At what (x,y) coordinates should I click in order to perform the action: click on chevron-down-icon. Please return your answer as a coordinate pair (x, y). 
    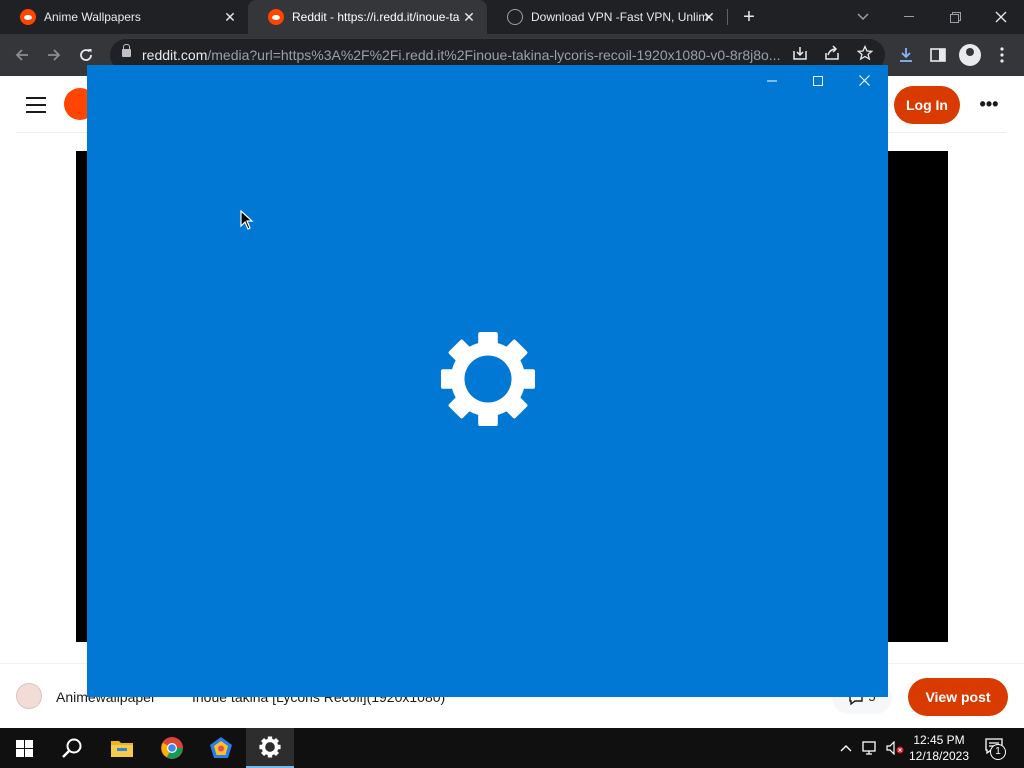
    Looking at the image, I should click on (863, 17).